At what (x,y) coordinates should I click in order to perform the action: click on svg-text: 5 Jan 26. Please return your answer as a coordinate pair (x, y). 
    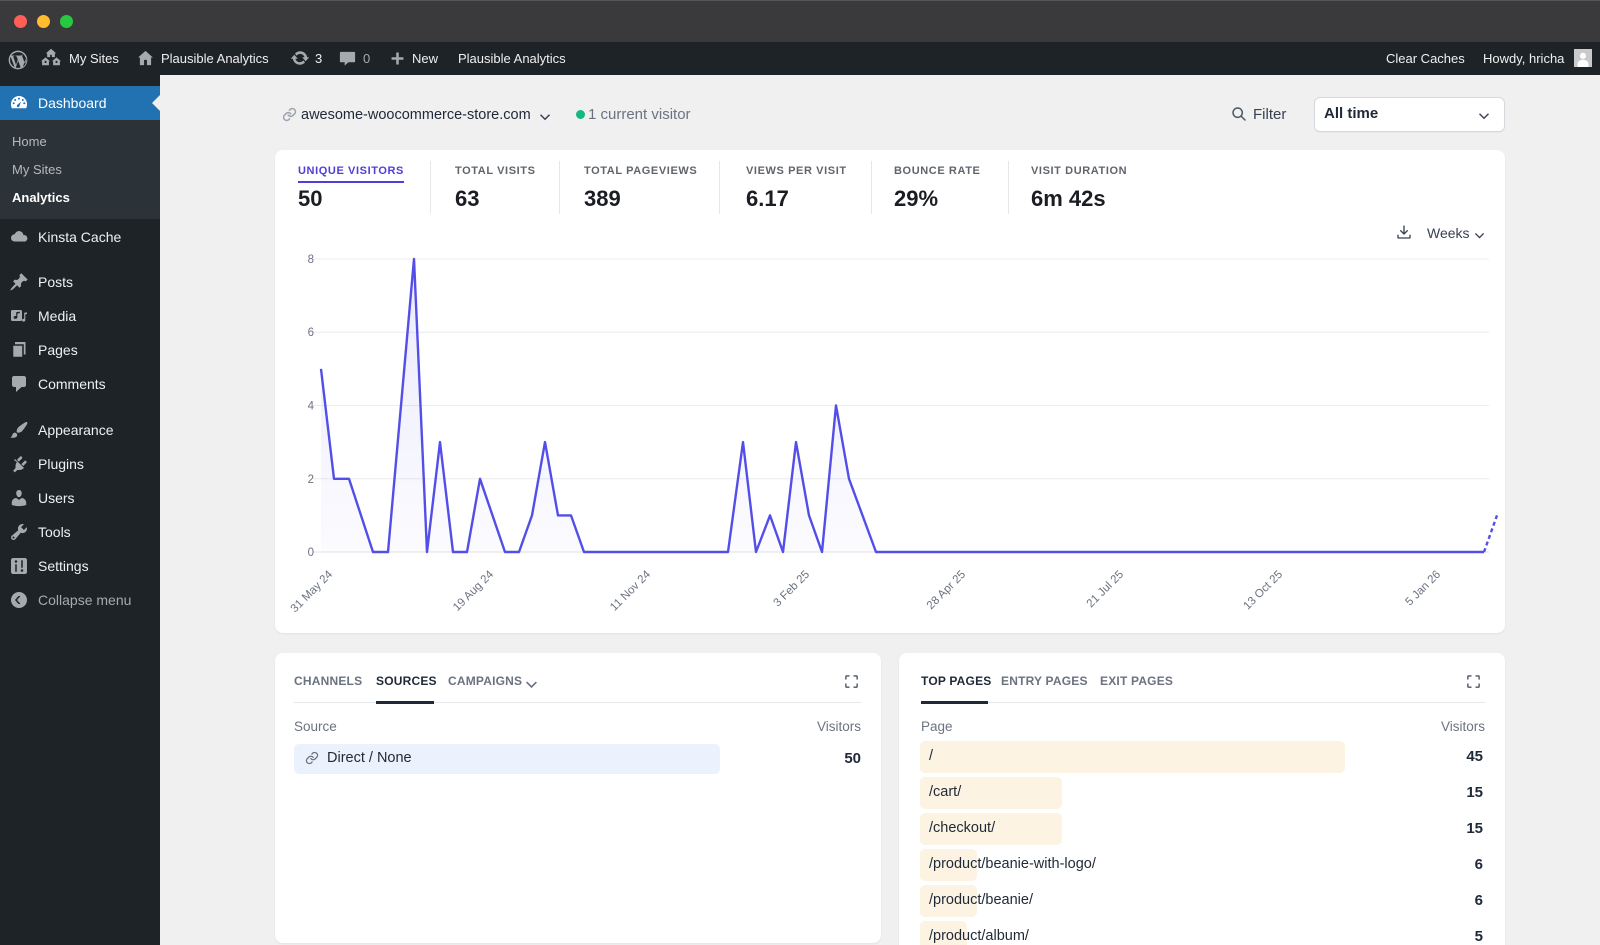
    Looking at the image, I should click on (1423, 589).